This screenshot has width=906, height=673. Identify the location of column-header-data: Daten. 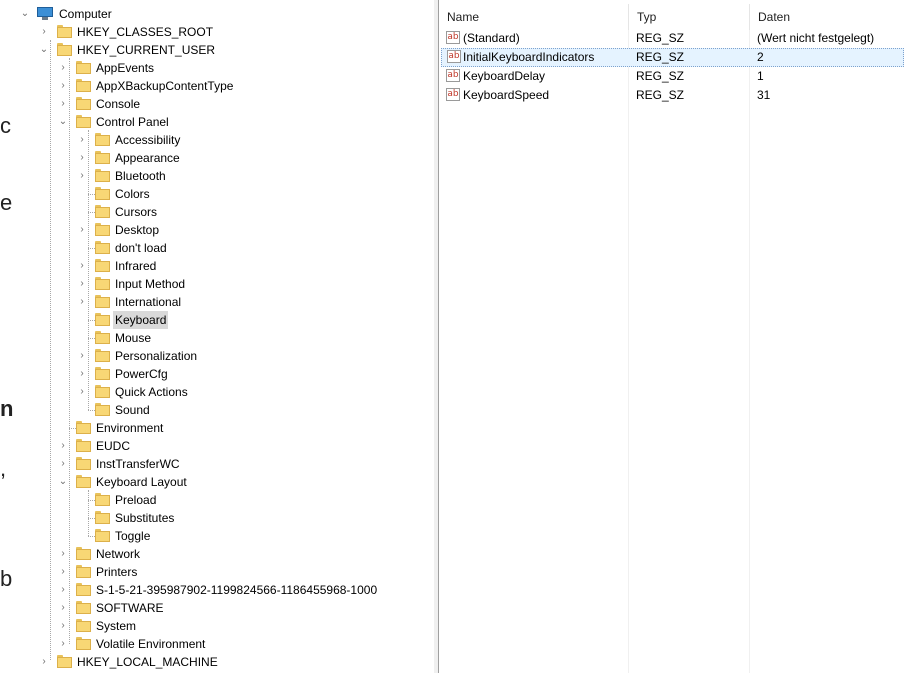
(828, 14).